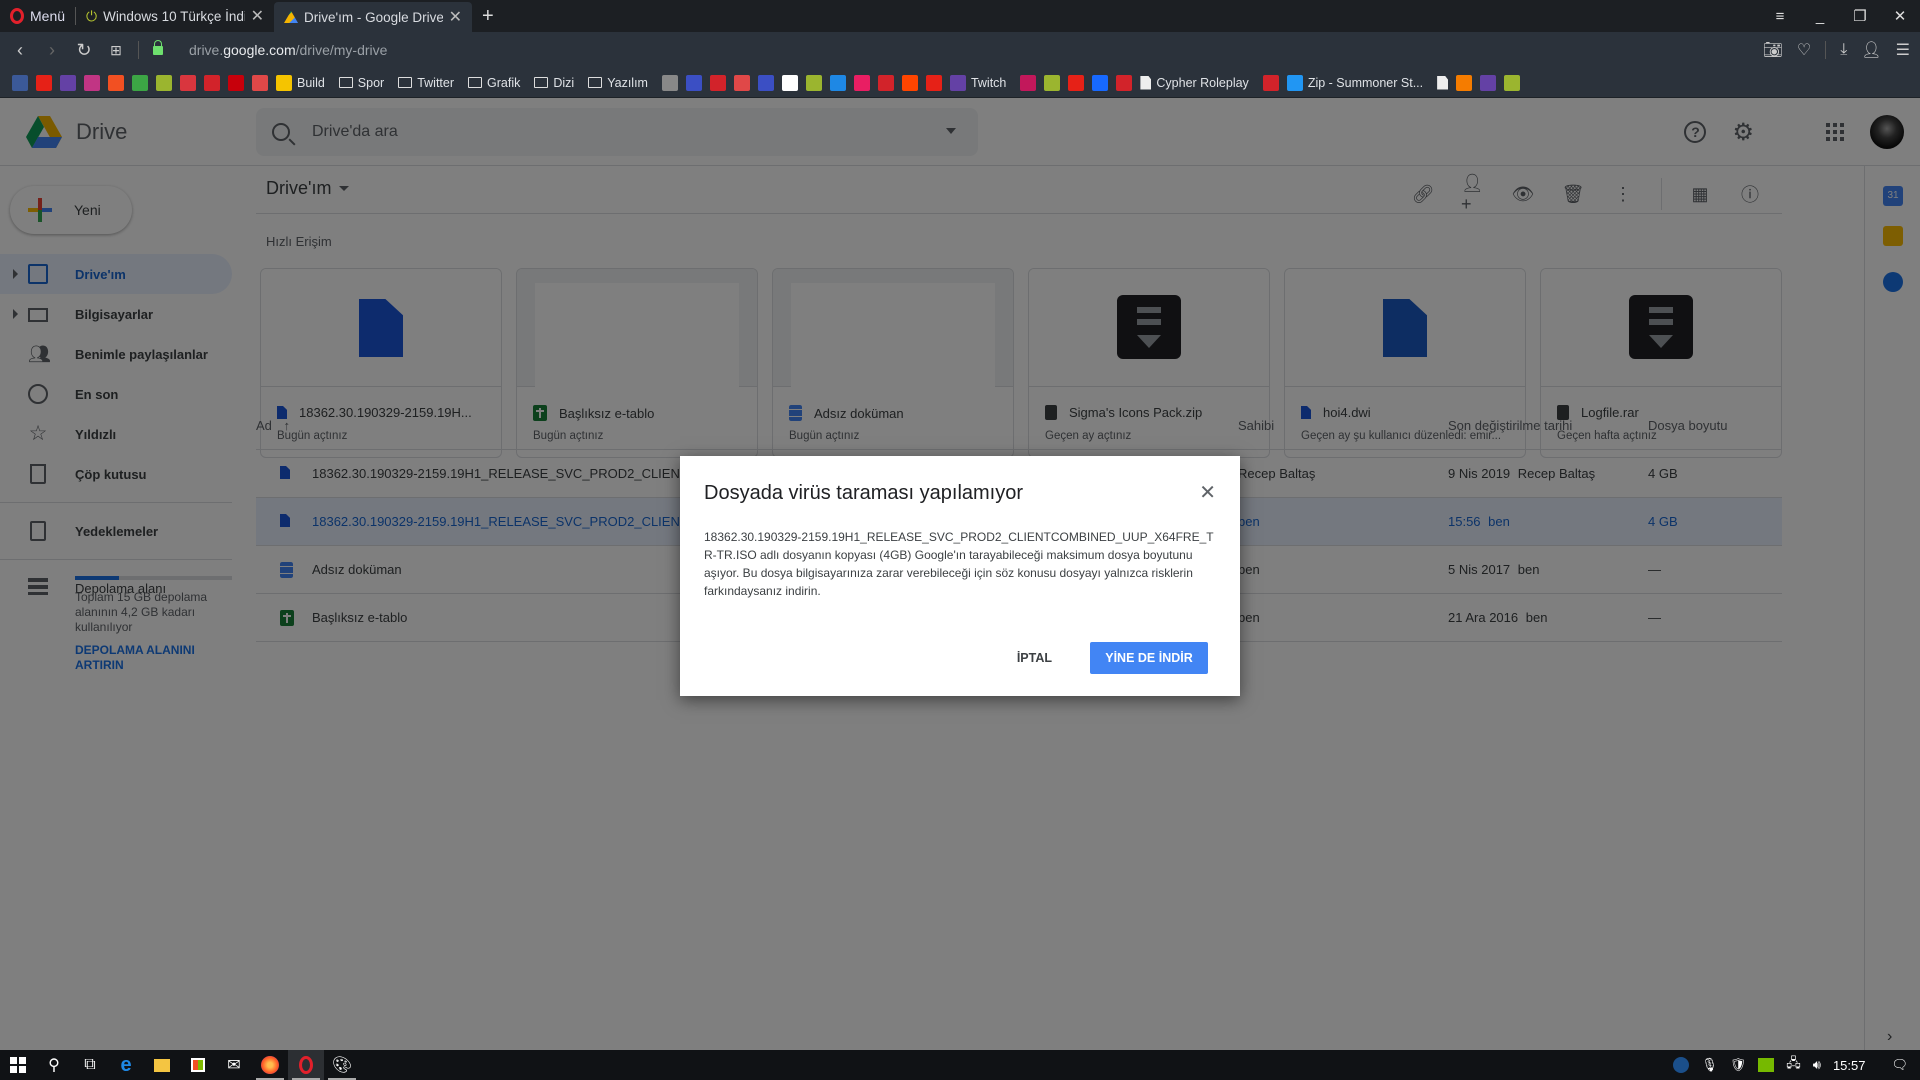  Describe the element at coordinates (306, 1065) in the screenshot. I see `opera-icon` at that location.